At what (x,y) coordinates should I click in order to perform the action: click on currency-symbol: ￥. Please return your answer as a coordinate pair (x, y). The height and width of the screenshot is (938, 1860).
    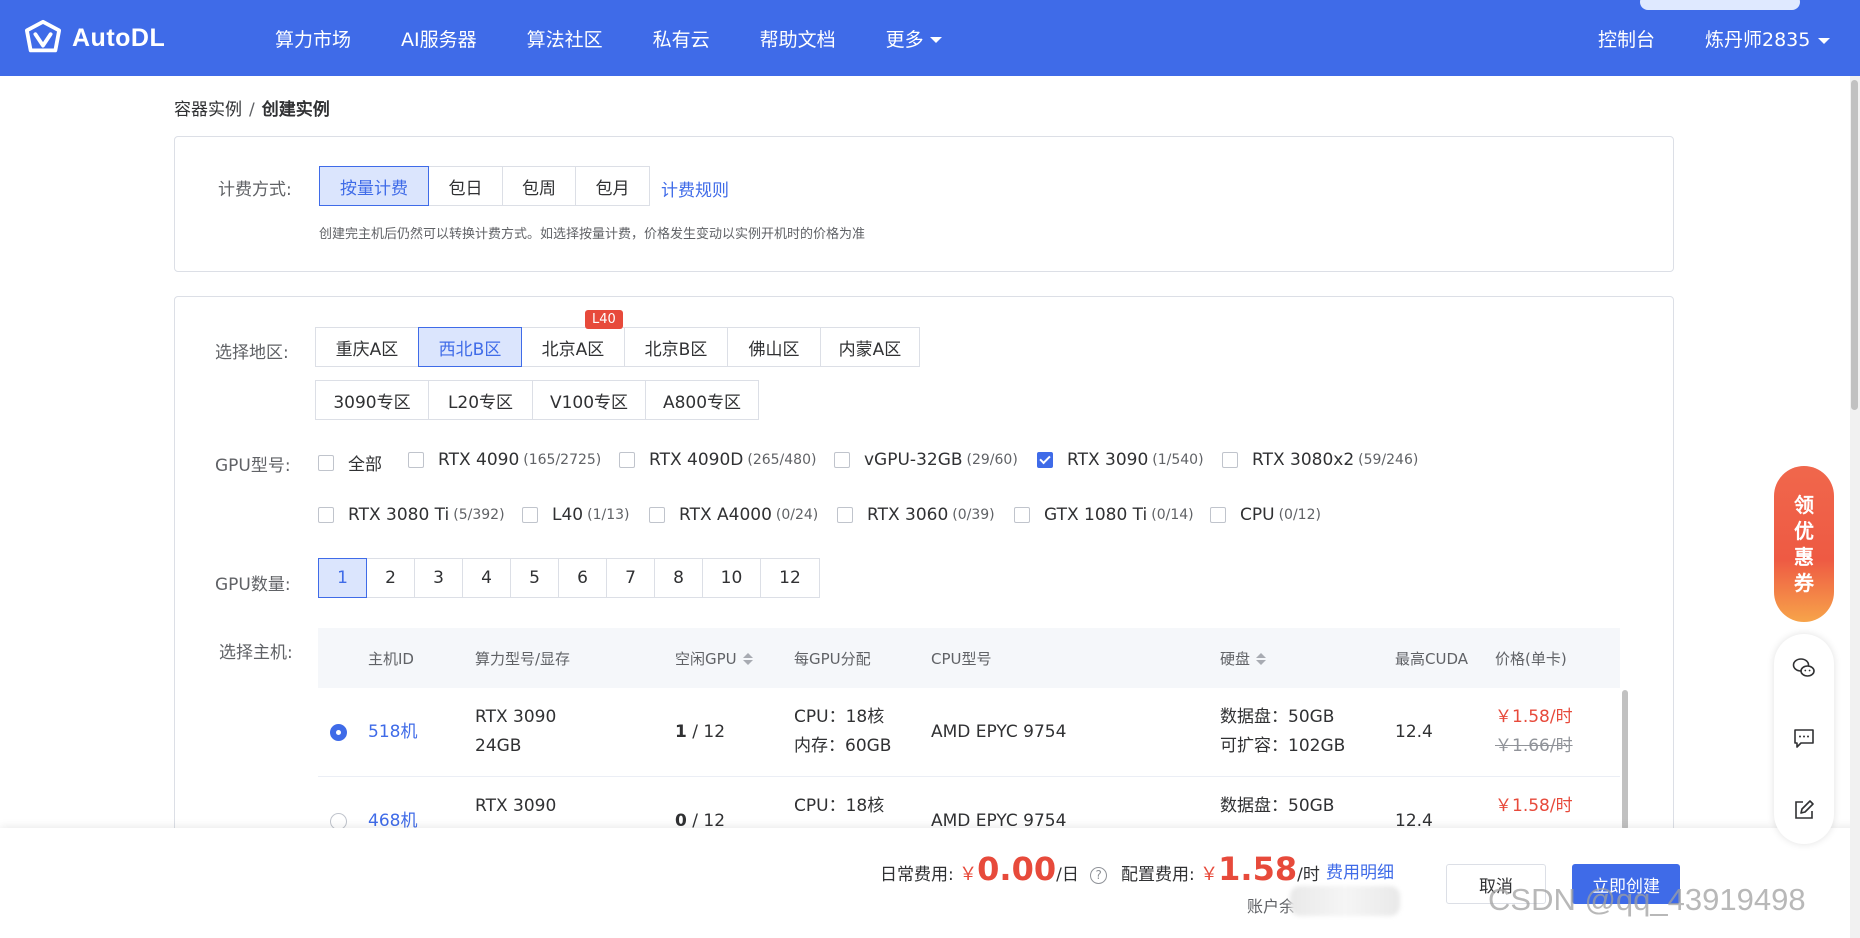
    Looking at the image, I should click on (968, 874).